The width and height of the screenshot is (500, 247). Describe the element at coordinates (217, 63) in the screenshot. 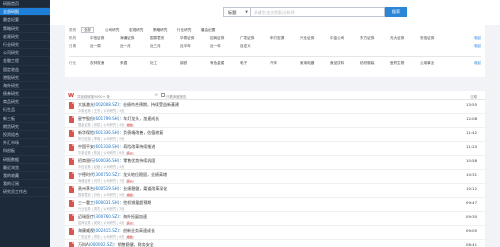

I see `filter-chip: 有色金属` at that location.